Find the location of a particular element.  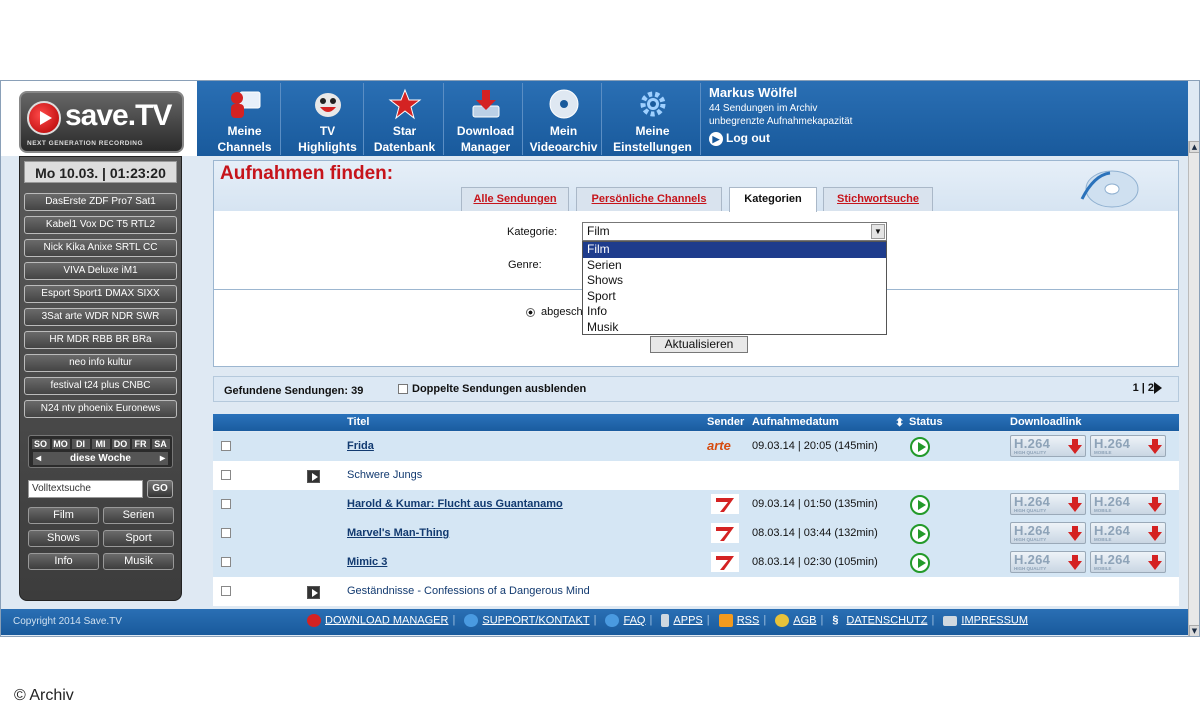

footer-link: RSS is located at coordinates (748, 620).